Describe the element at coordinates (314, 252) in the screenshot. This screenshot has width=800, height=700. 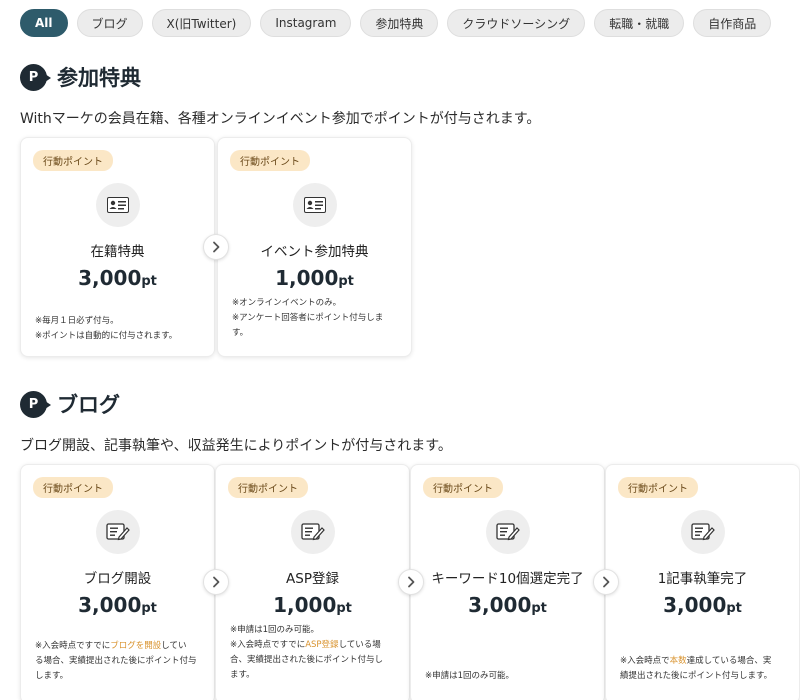
I see `card-title: イベント参加特典` at that location.